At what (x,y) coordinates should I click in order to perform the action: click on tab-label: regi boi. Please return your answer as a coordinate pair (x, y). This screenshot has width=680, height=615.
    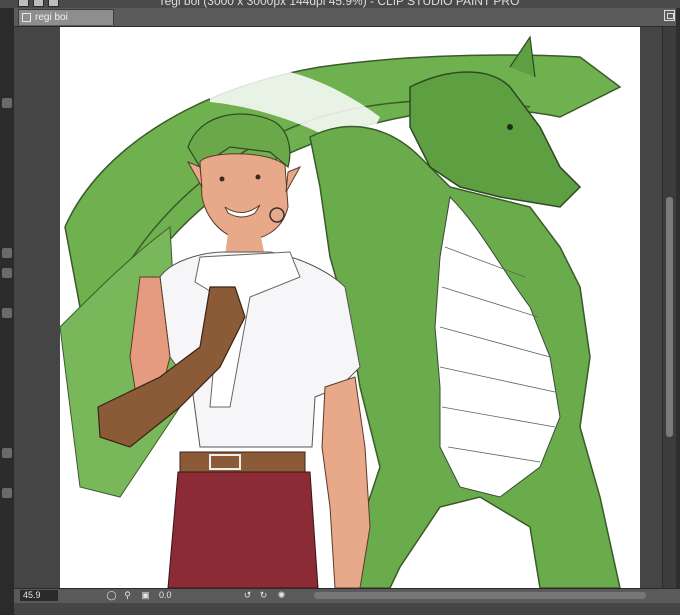
    Looking at the image, I should click on (51, 17).